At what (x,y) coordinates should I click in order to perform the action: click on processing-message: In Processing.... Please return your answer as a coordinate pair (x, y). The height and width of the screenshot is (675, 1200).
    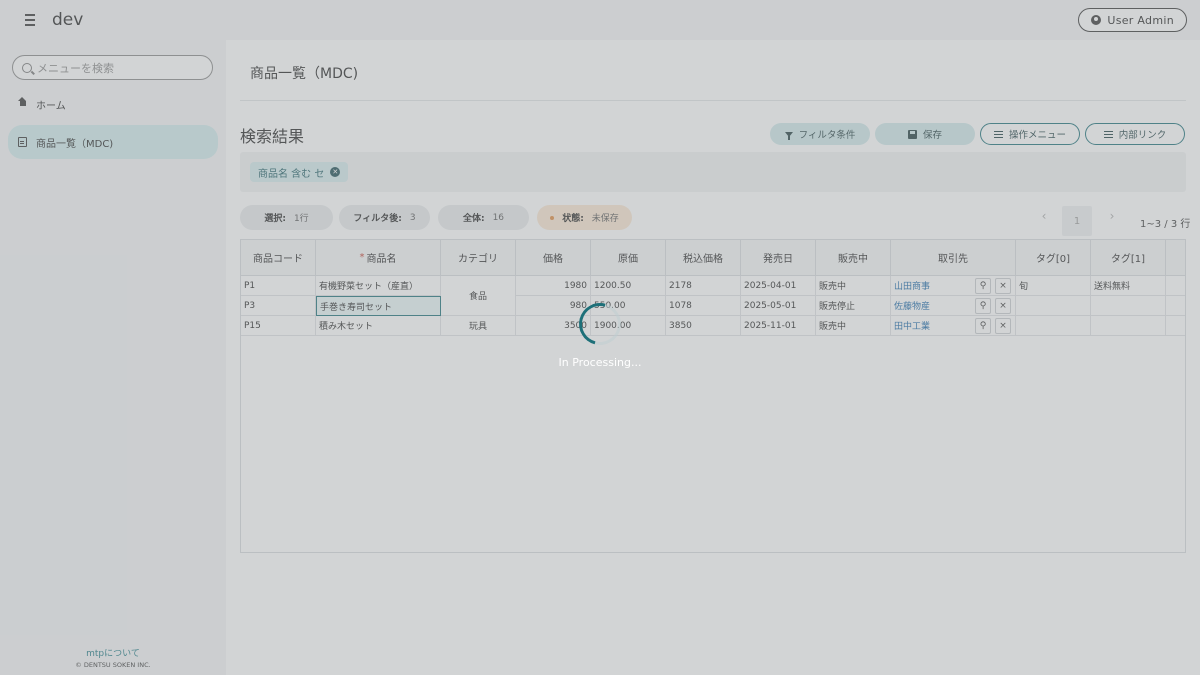
    Looking at the image, I should click on (600, 362).